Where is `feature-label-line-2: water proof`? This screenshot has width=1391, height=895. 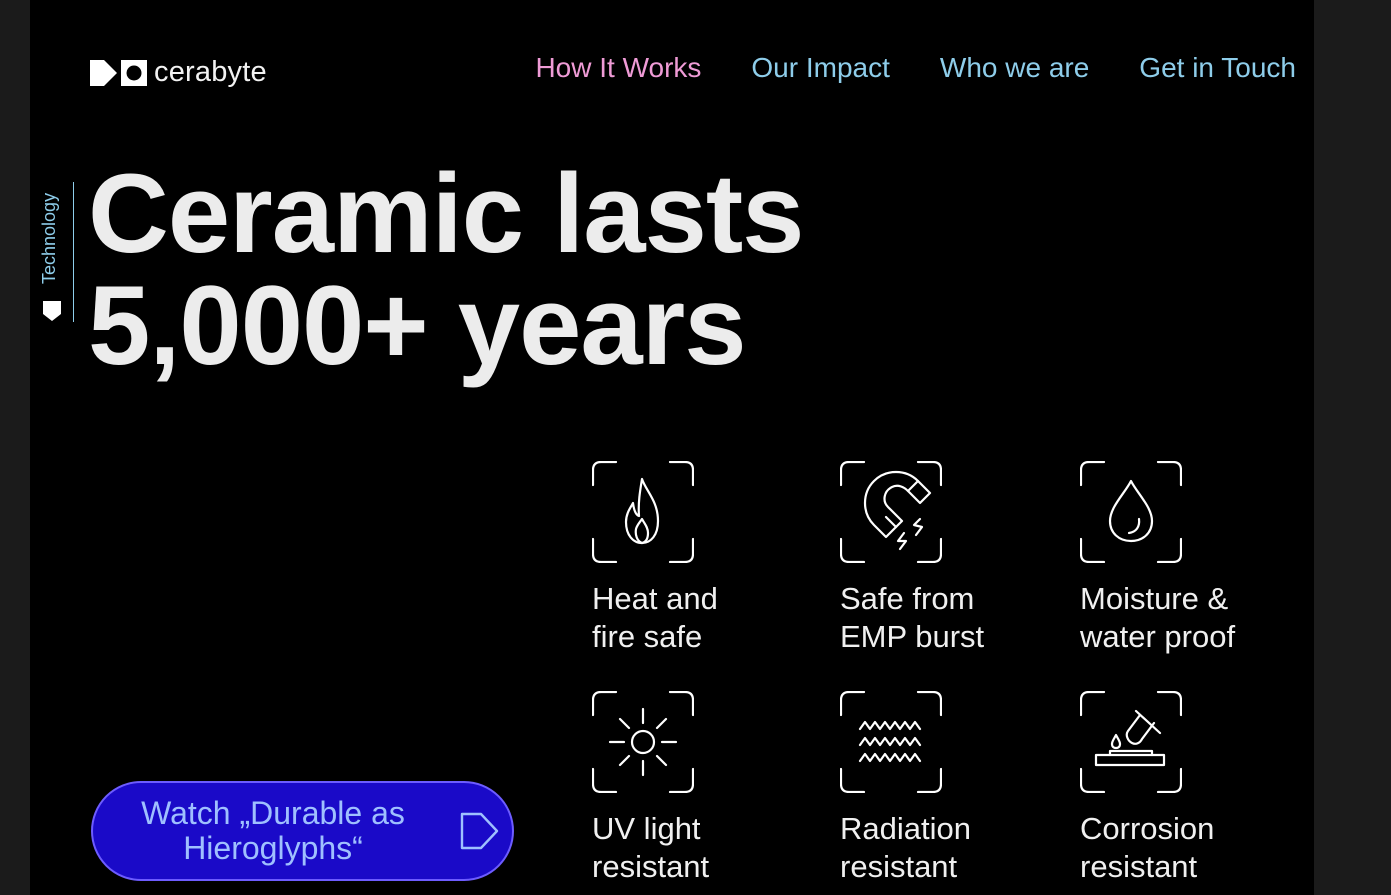 feature-label-line-2: water proof is located at coordinates (1158, 636).